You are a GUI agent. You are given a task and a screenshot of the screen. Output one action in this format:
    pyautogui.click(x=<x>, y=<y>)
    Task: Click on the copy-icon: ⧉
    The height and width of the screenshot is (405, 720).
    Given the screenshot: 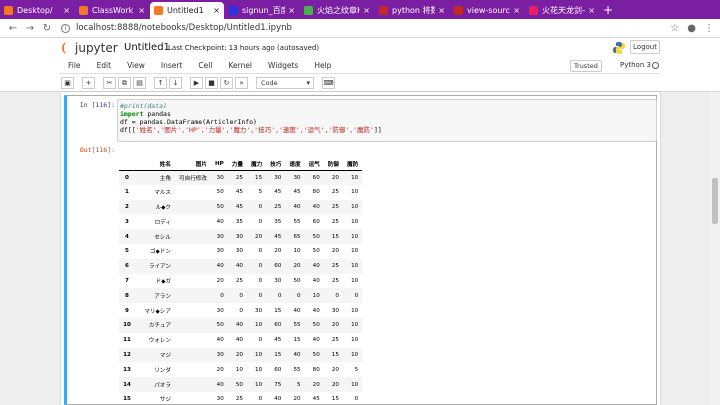 What is the action you would take?
    pyautogui.click(x=124, y=83)
    